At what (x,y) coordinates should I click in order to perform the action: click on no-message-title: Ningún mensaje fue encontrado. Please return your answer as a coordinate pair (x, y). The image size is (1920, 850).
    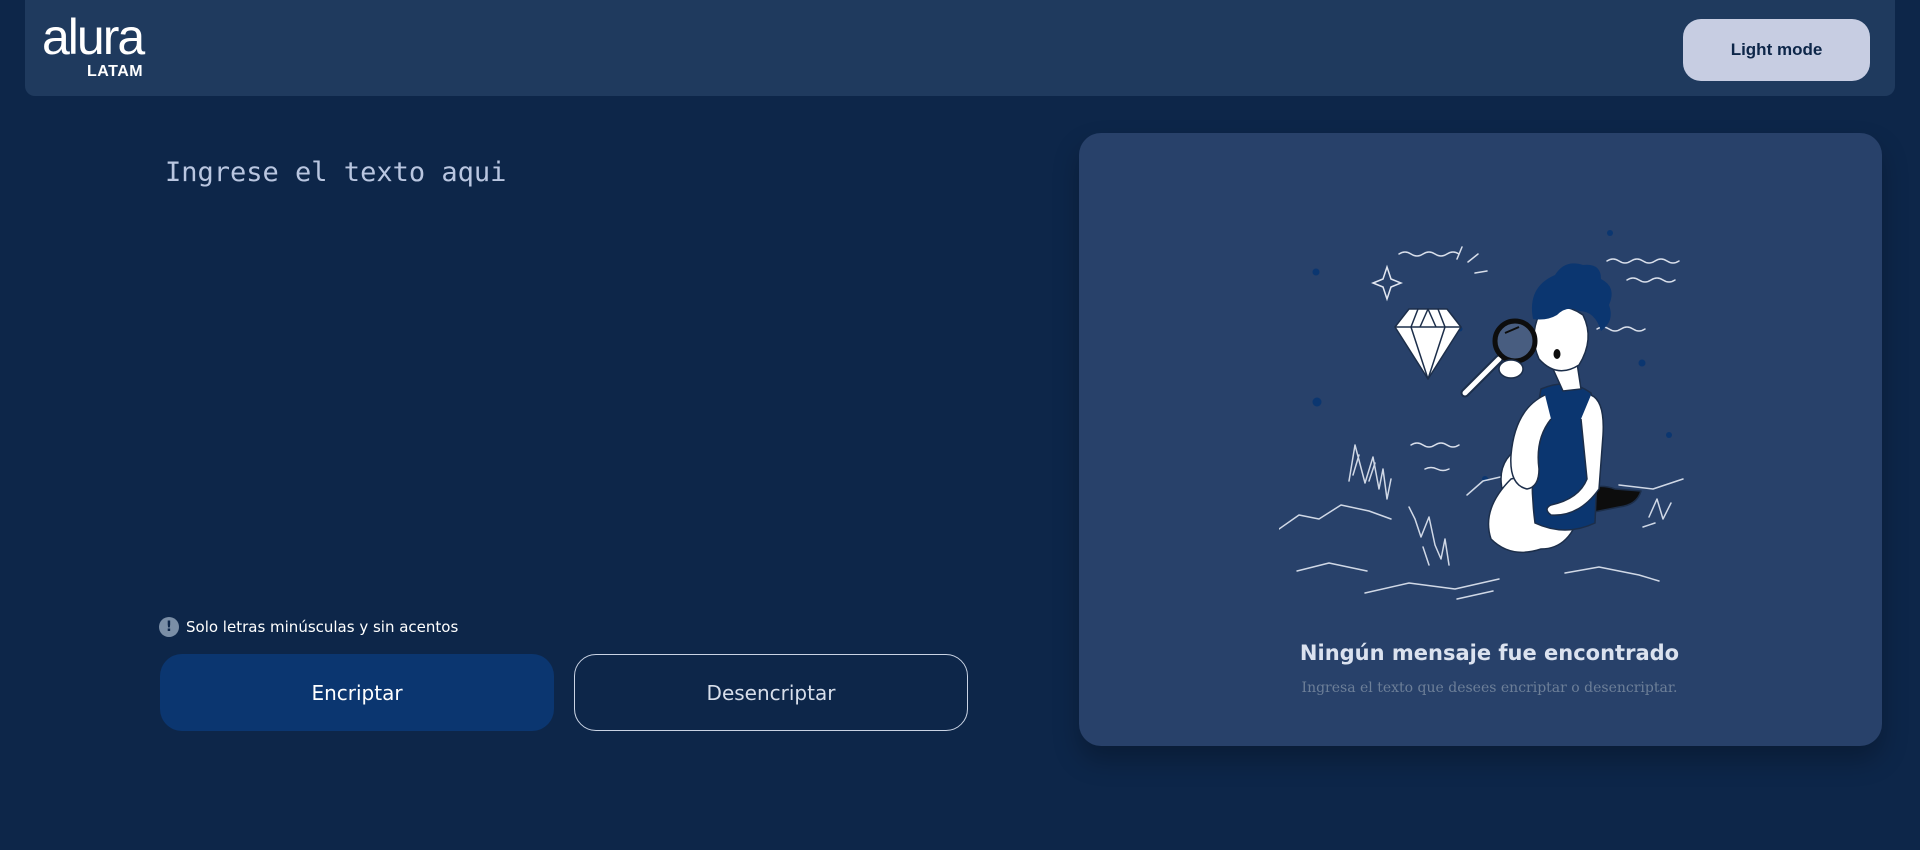
    Looking at the image, I should click on (1489, 653).